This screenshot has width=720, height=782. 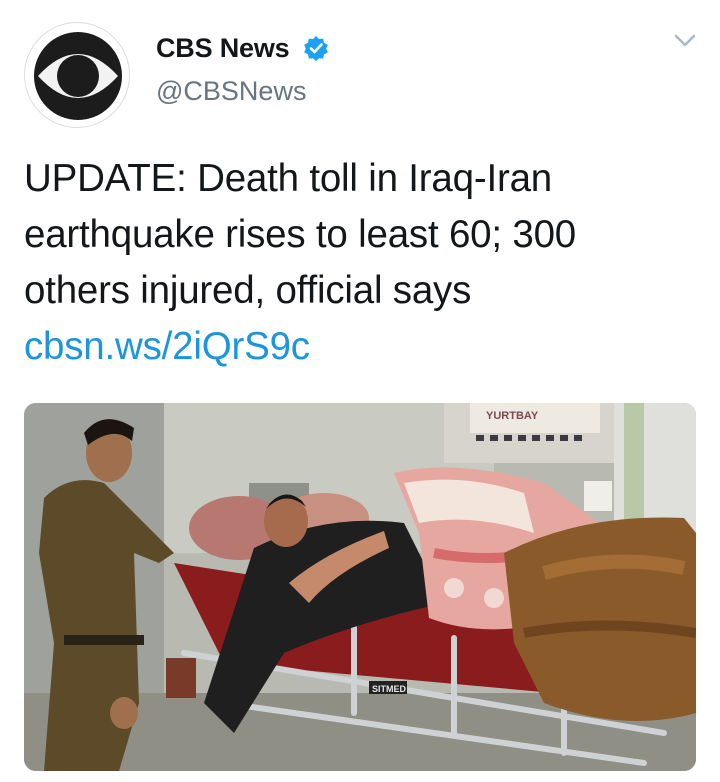 What do you see at coordinates (248, 290) in the screenshot?
I see `tweet-text-line: others injured, official says` at bounding box center [248, 290].